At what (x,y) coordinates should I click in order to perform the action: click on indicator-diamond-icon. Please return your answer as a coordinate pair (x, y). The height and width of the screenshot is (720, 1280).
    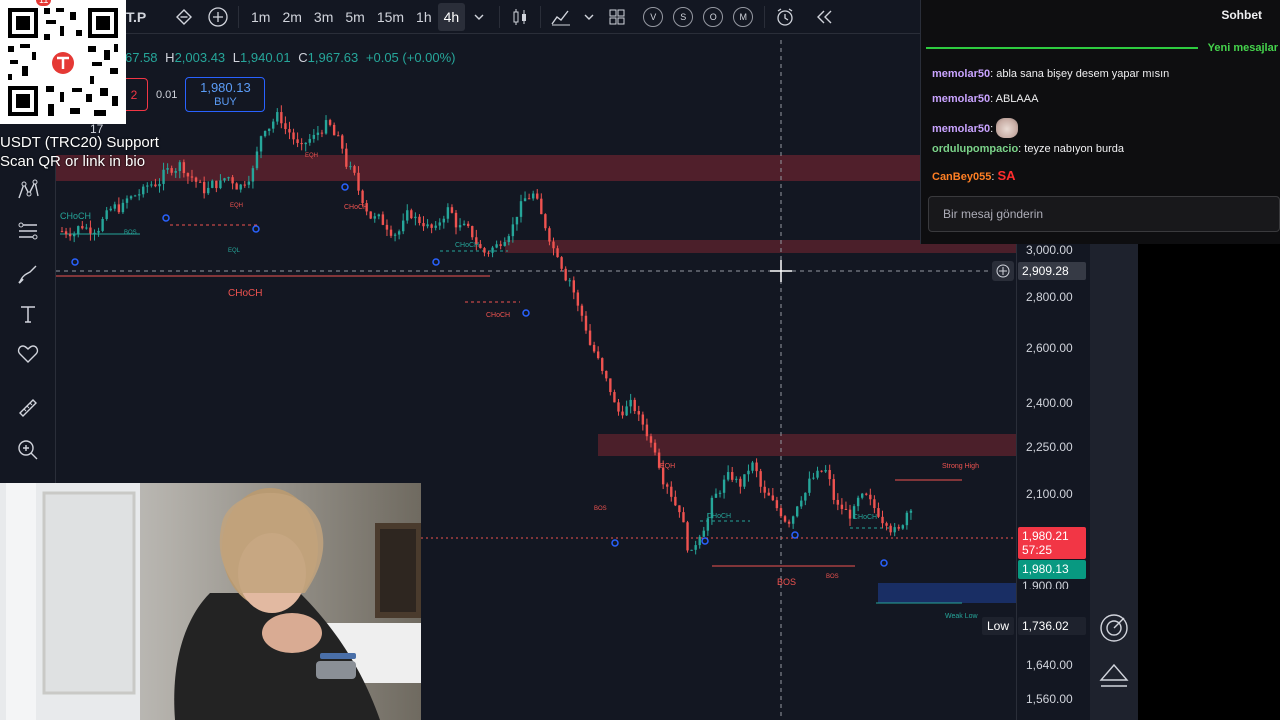
    Looking at the image, I should click on (184, 17).